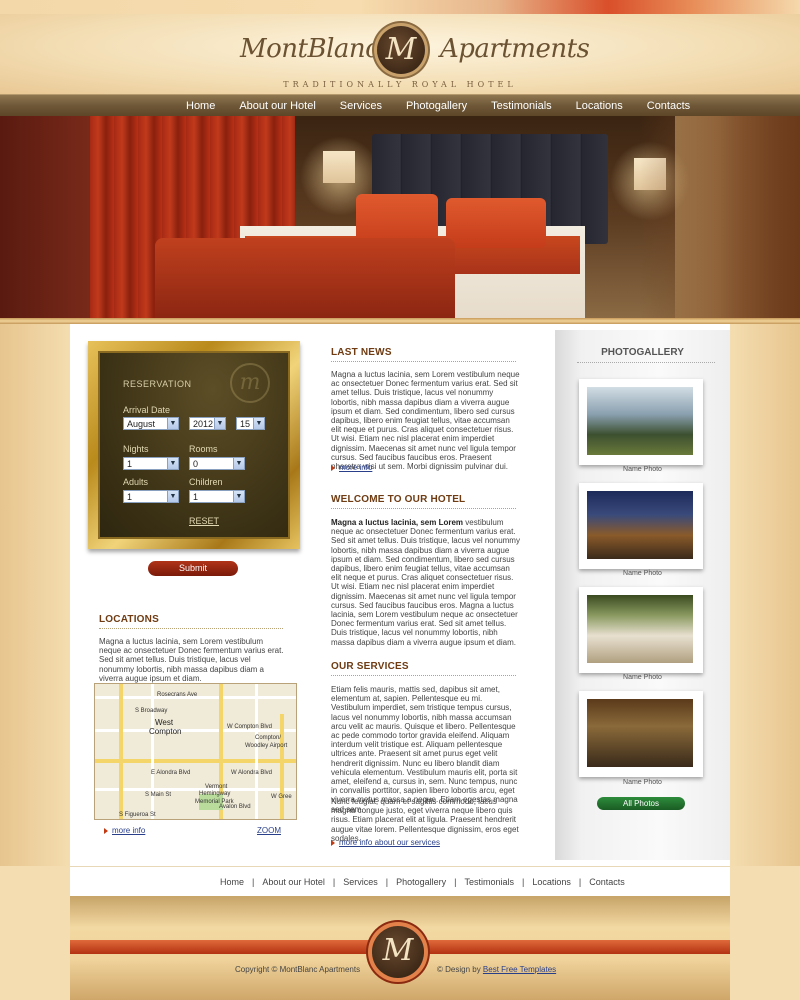 Image resolution: width=800 pixels, height=1000 pixels. Describe the element at coordinates (151, 711) in the screenshot. I see `map-label: S Broadway` at that location.